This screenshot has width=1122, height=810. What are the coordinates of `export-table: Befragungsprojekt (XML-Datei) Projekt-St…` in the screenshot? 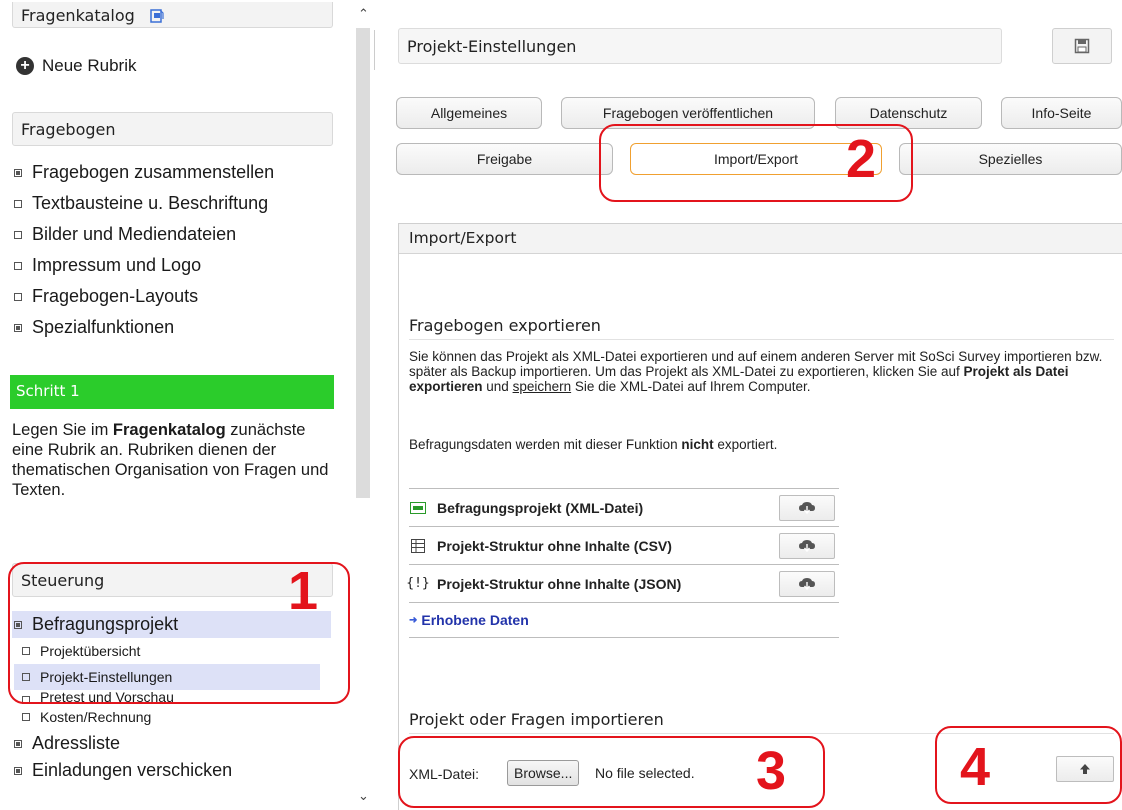 It's located at (622, 563).